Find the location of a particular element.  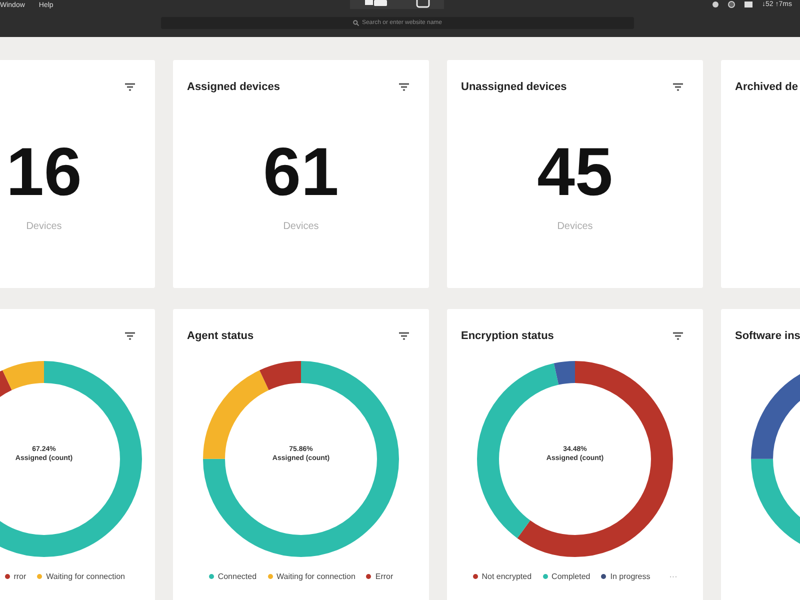

device-count: 45 is located at coordinates (575, 172).